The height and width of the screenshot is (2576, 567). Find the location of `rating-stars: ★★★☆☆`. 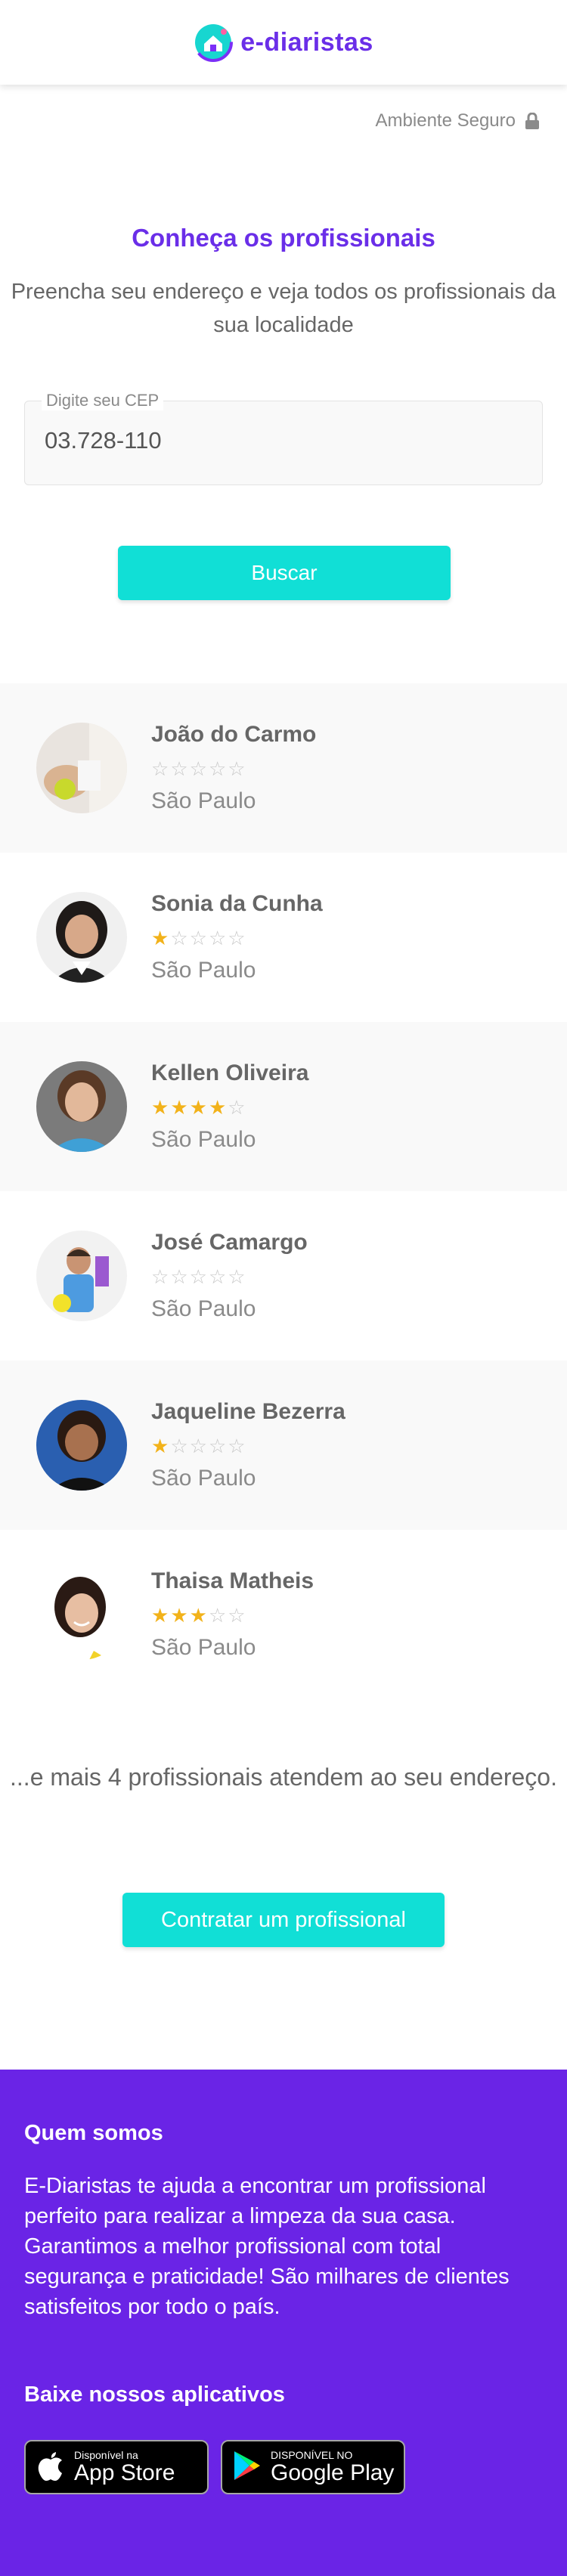

rating-stars: ★★★☆☆ is located at coordinates (232, 1616).